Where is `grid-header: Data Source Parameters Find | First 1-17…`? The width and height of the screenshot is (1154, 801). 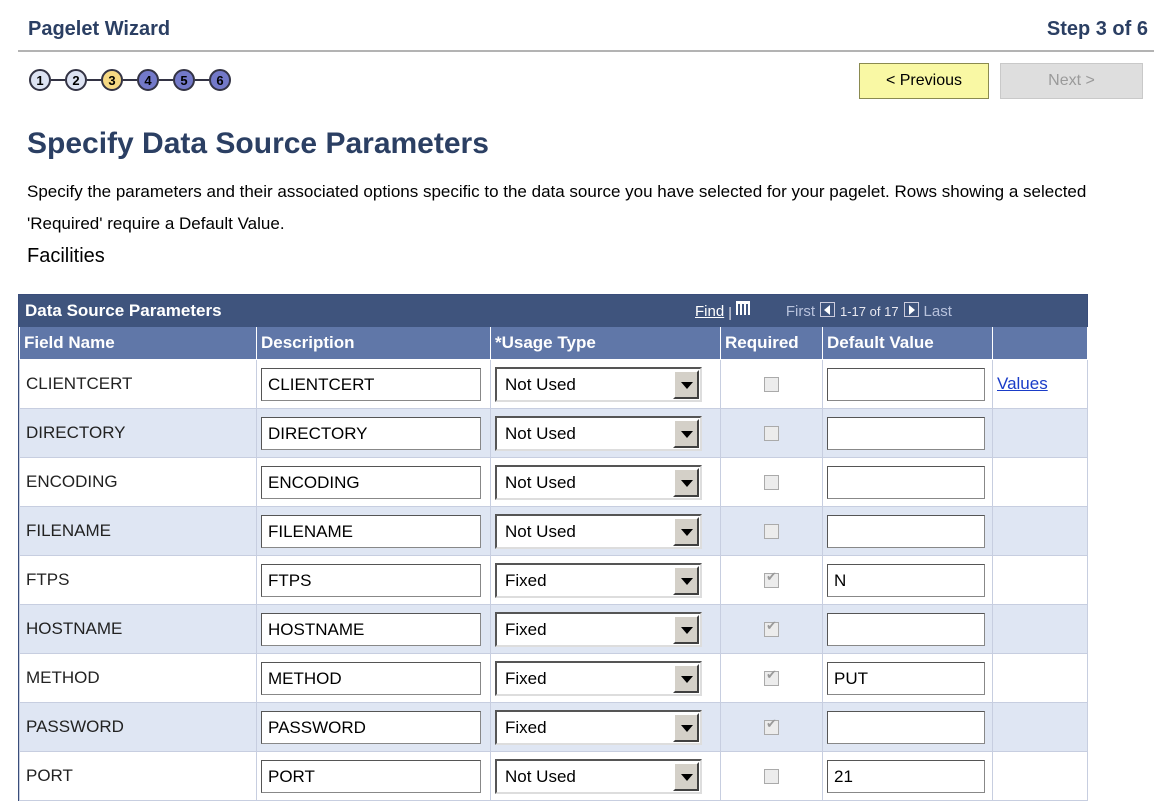
grid-header: Data Source Parameters Find | First 1-17… is located at coordinates (553, 311).